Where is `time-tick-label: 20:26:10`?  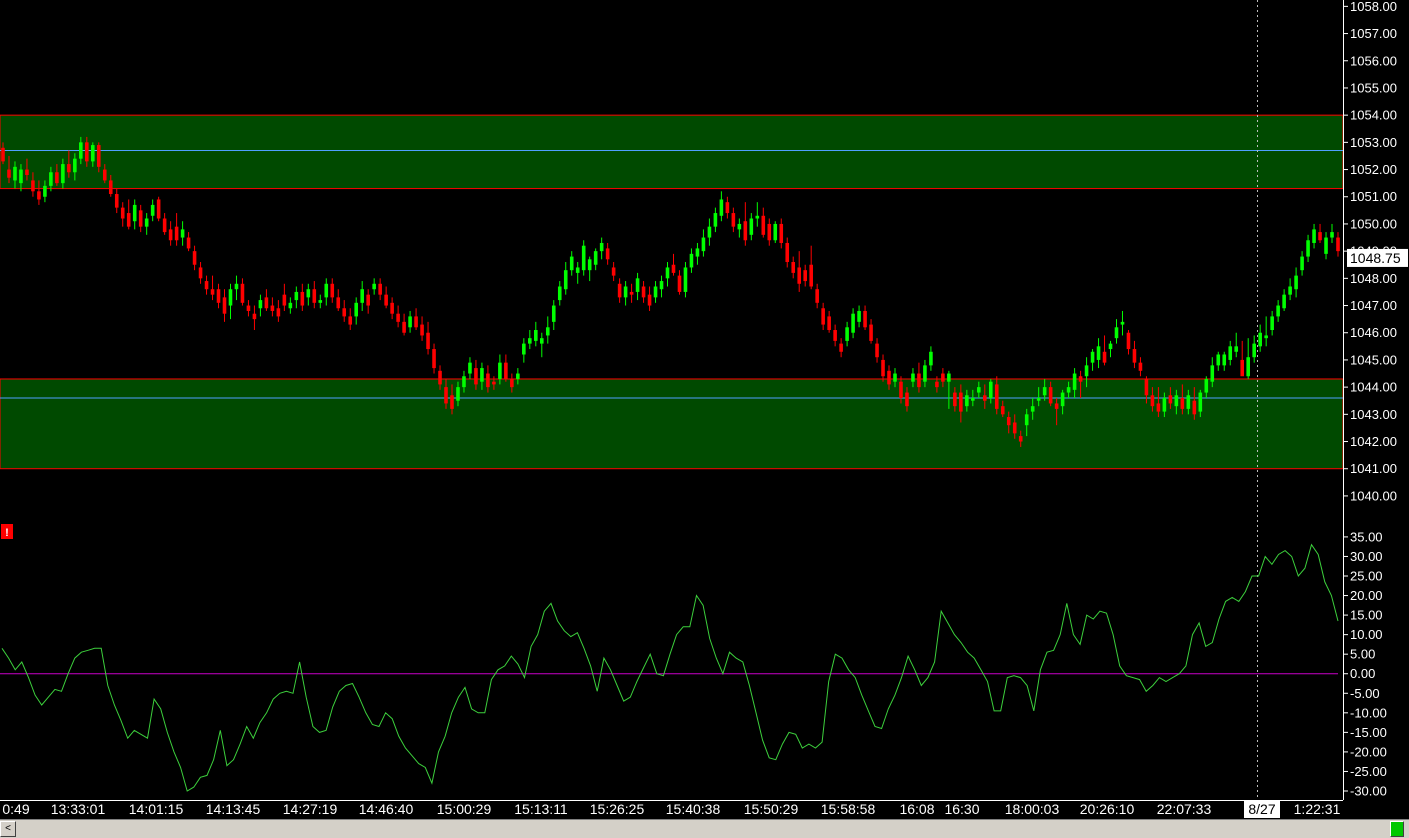 time-tick-label: 20:26:10 is located at coordinates (1107, 809).